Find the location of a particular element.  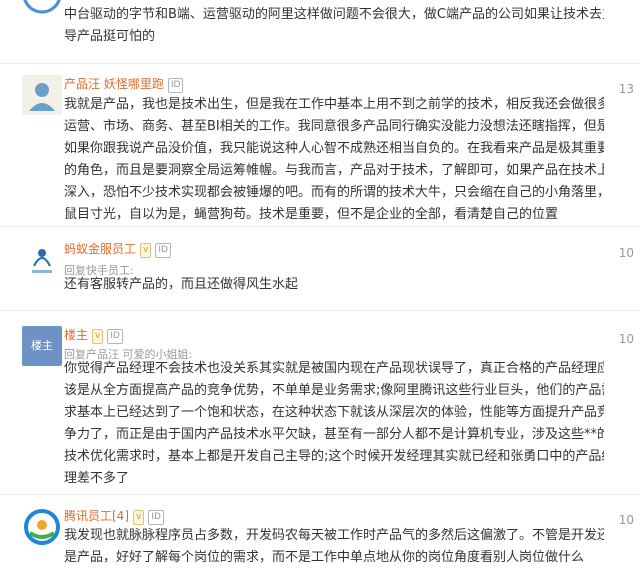

ant-logo-icon is located at coordinates (42, 261).